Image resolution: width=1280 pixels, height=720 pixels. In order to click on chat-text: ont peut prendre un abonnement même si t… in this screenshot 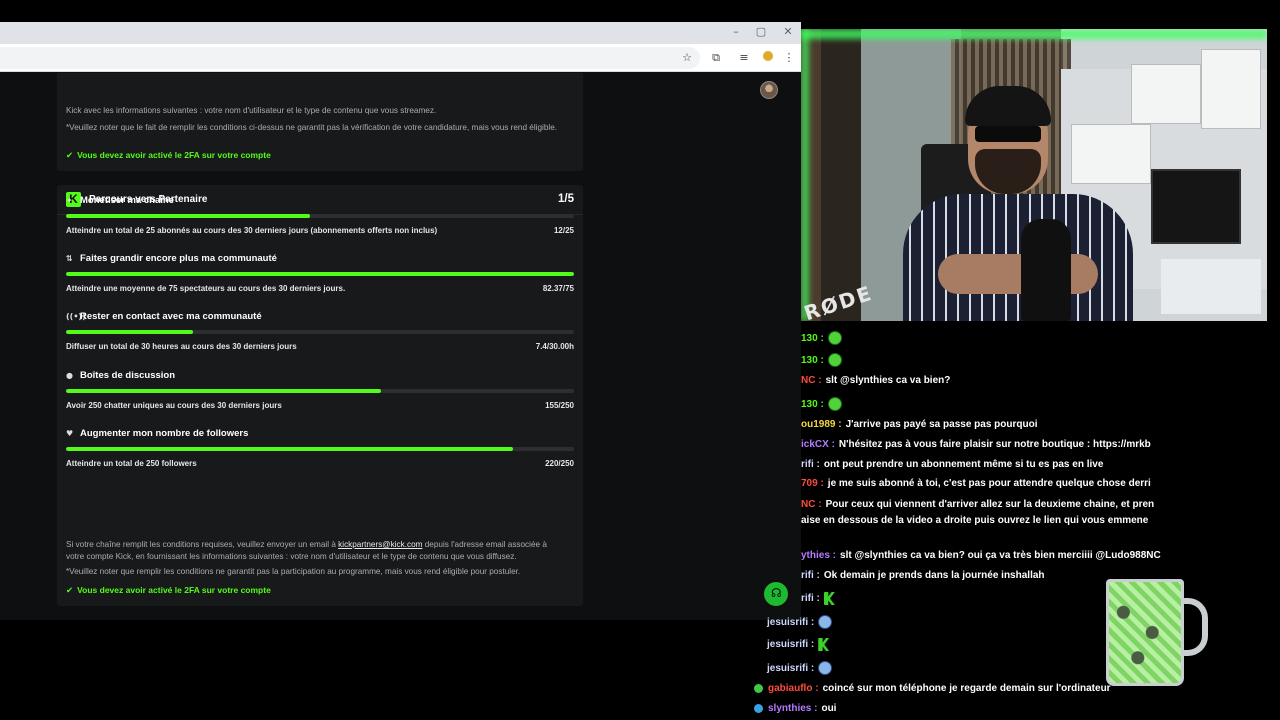, I will do `click(963, 464)`.